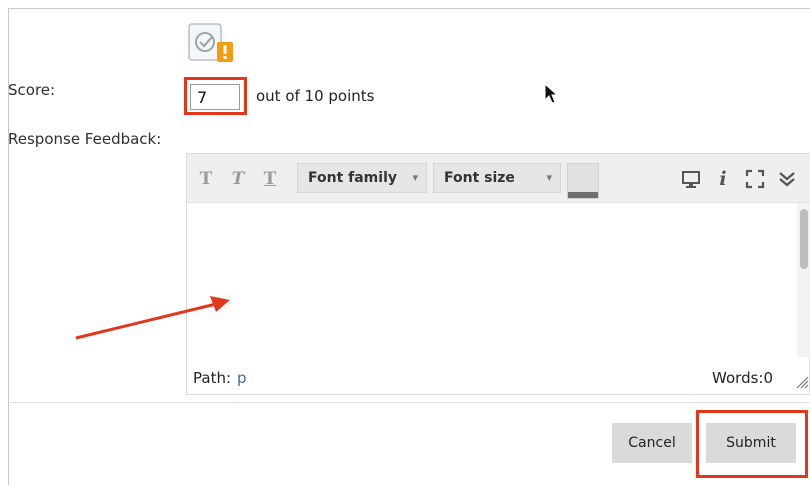 The width and height of the screenshot is (810, 485). What do you see at coordinates (802, 382) in the screenshot?
I see `resize-grip-icon` at bounding box center [802, 382].